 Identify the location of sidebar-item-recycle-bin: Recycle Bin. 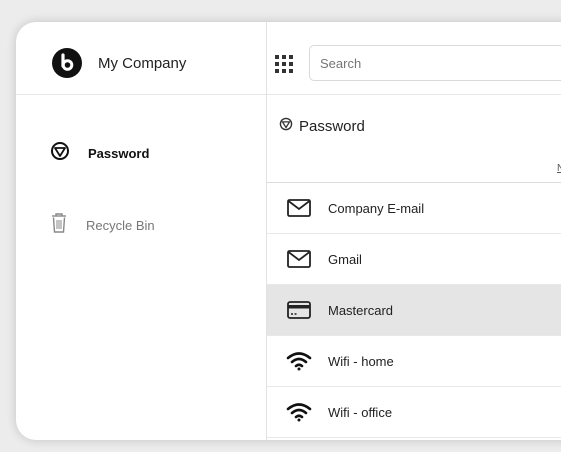
(102, 225).